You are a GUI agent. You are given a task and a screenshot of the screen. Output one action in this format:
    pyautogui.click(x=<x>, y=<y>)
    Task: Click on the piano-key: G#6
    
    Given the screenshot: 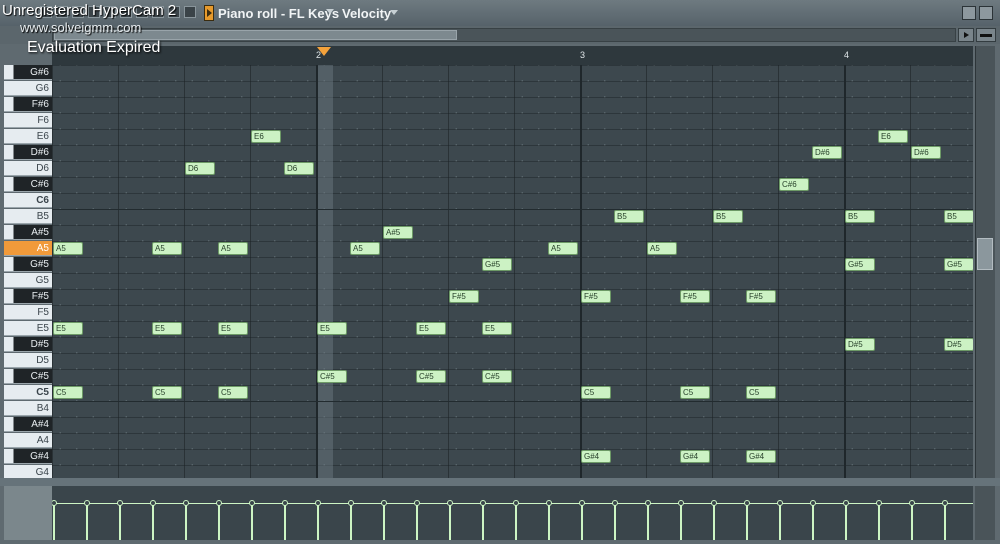 What is the action you would take?
    pyautogui.click(x=28, y=72)
    